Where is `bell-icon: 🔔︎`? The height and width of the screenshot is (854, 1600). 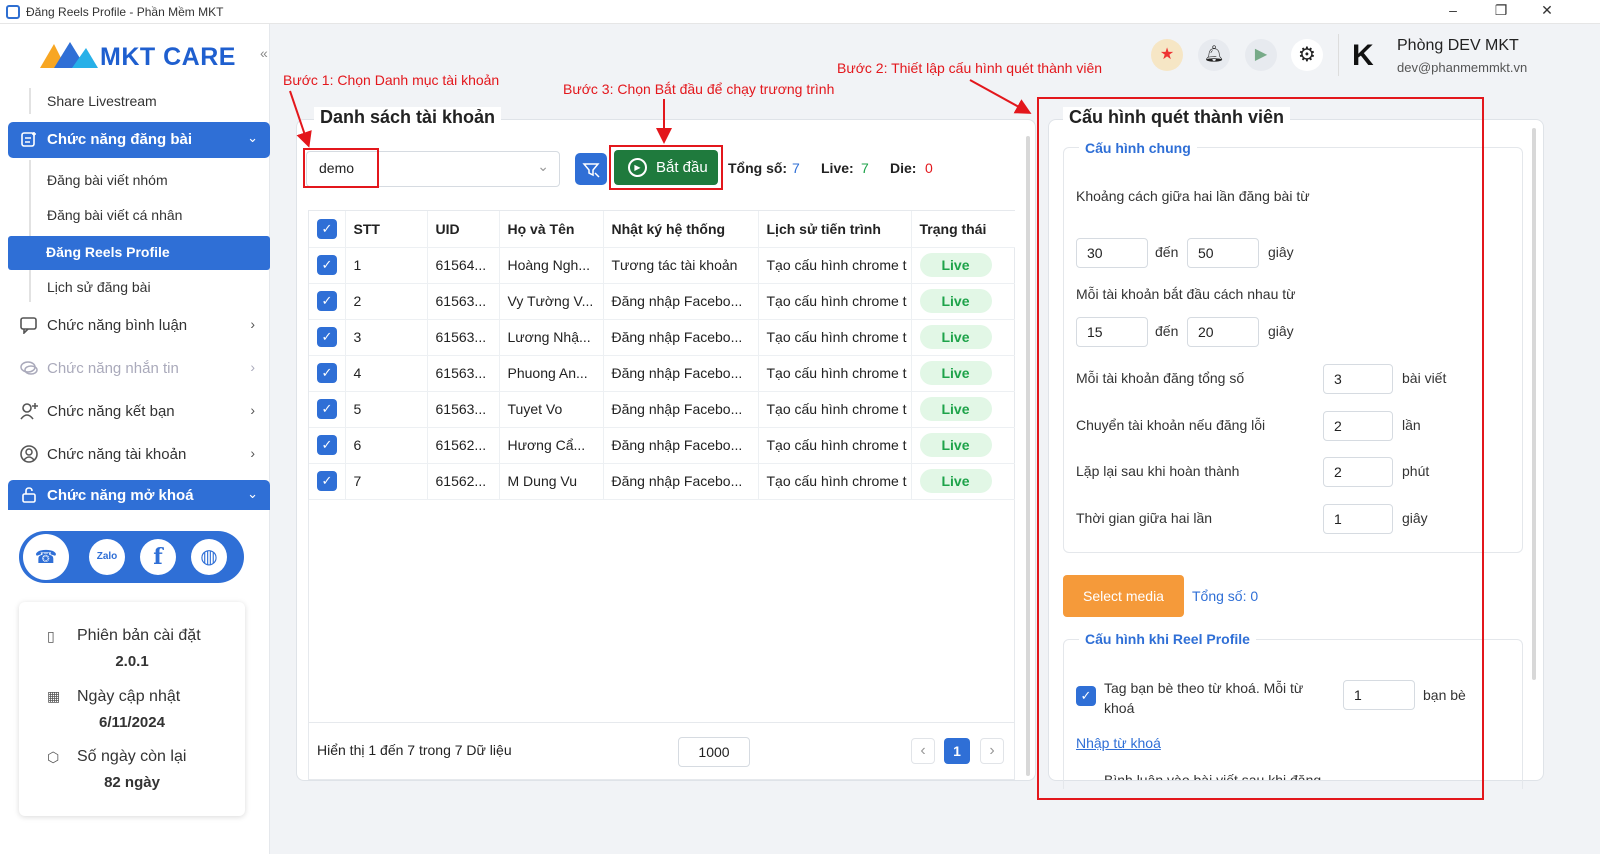
bell-icon: 🔔︎ is located at coordinates (1214, 55).